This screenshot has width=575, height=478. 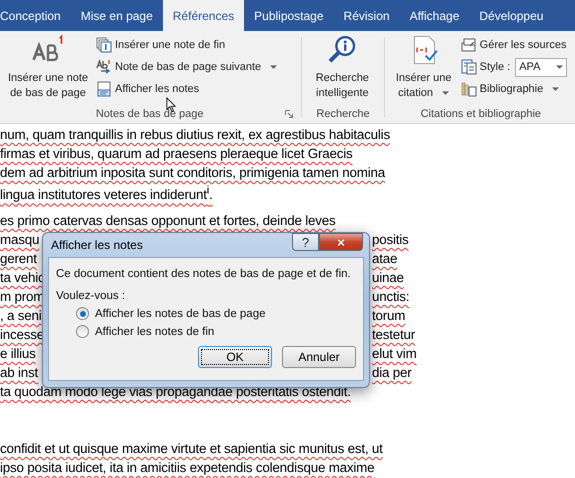 What do you see at coordinates (104, 67) in the screenshot?
I see `next-footnote-icon` at bounding box center [104, 67].